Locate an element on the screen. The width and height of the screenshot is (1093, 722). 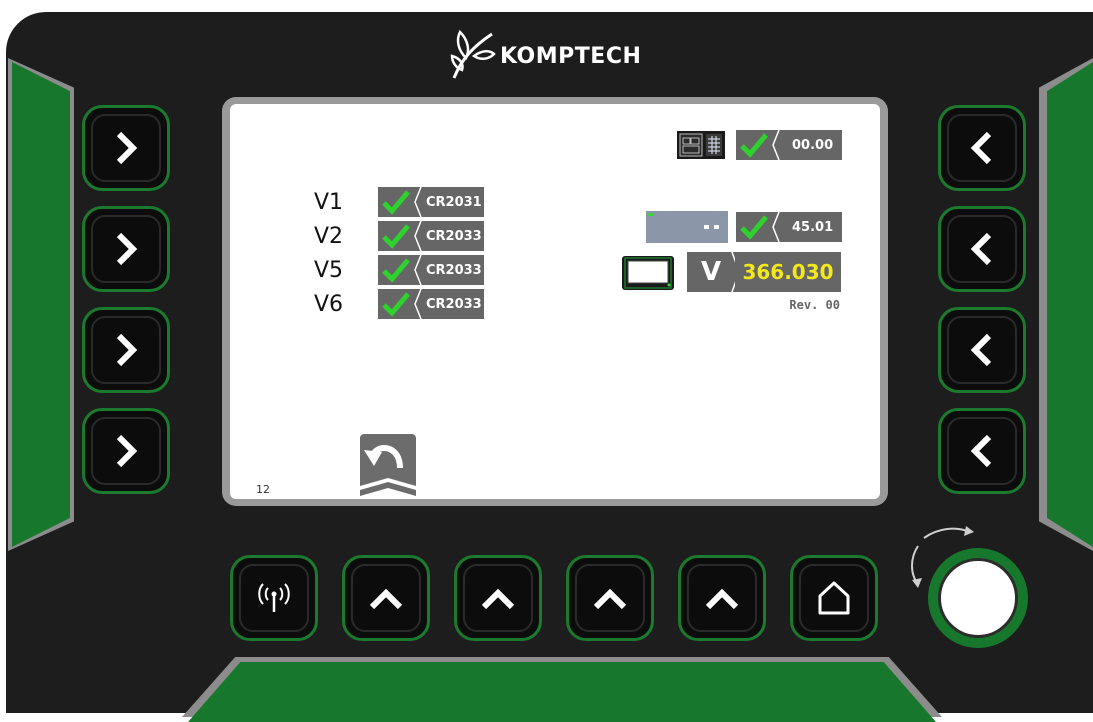
version-letter: V is located at coordinates (711, 272).